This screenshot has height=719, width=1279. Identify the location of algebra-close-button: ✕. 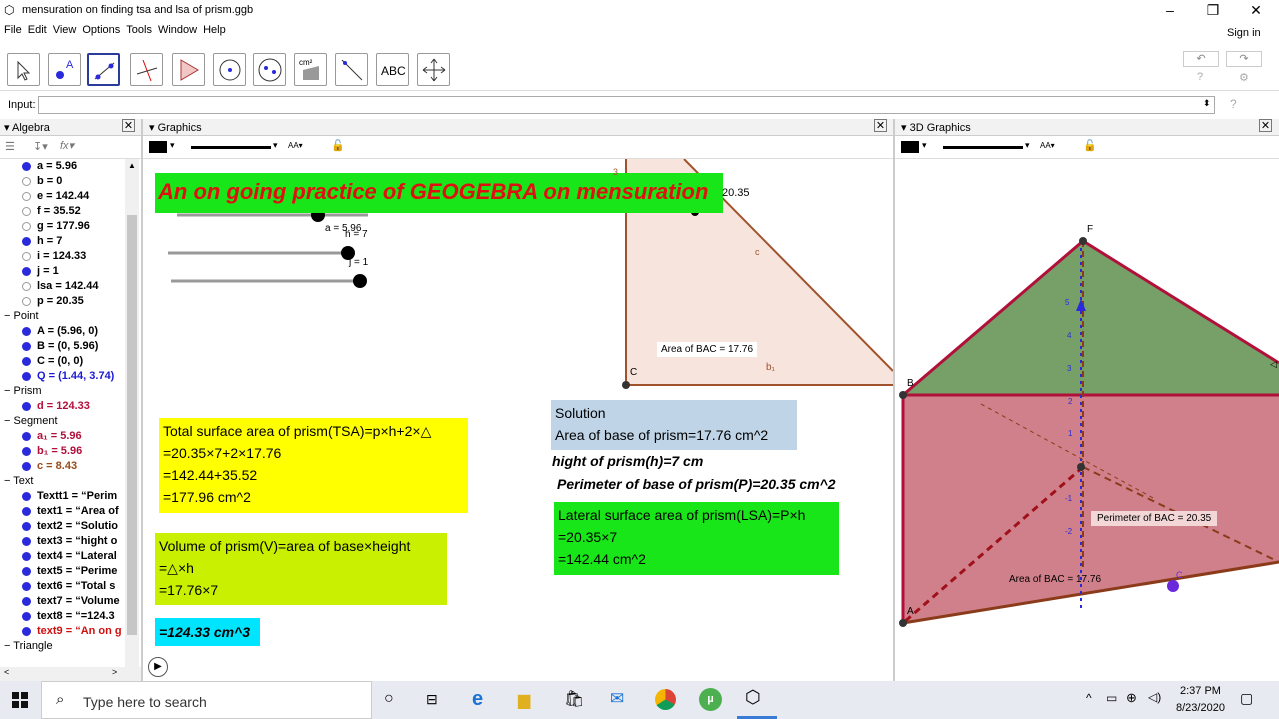
(128, 125).